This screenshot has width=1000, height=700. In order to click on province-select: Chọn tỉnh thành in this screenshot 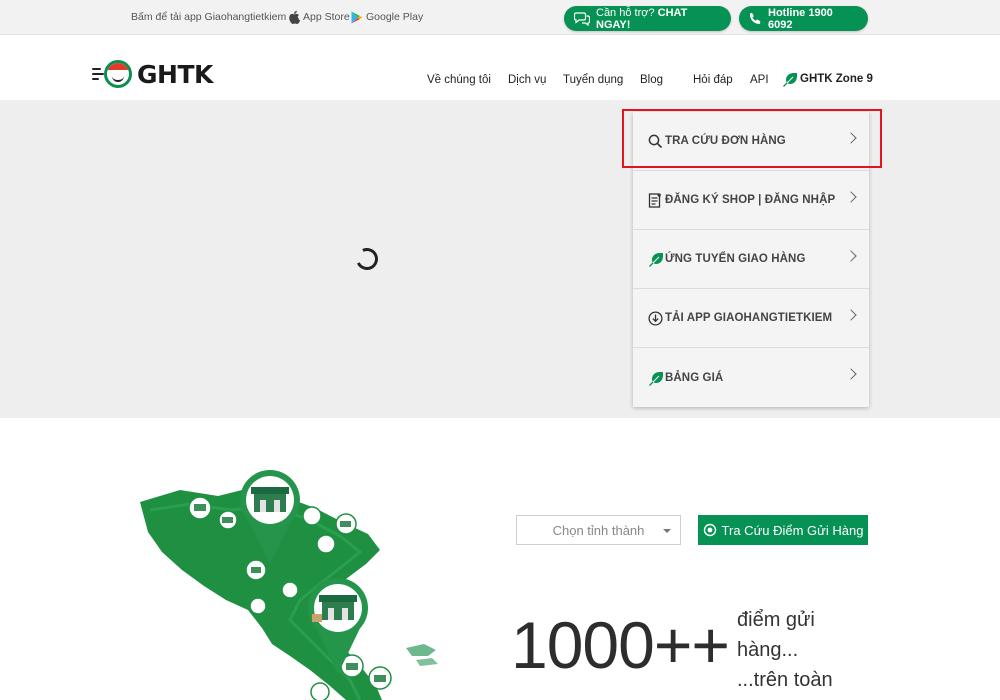, I will do `click(598, 530)`.